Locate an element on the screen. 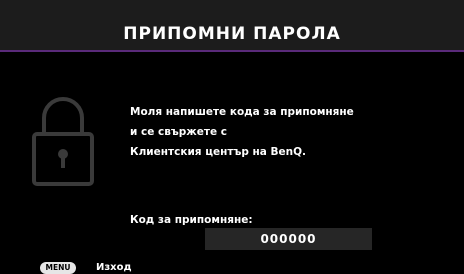 This screenshot has width=464, height=274. message-line: Клиентския център на BenQ. is located at coordinates (218, 152).